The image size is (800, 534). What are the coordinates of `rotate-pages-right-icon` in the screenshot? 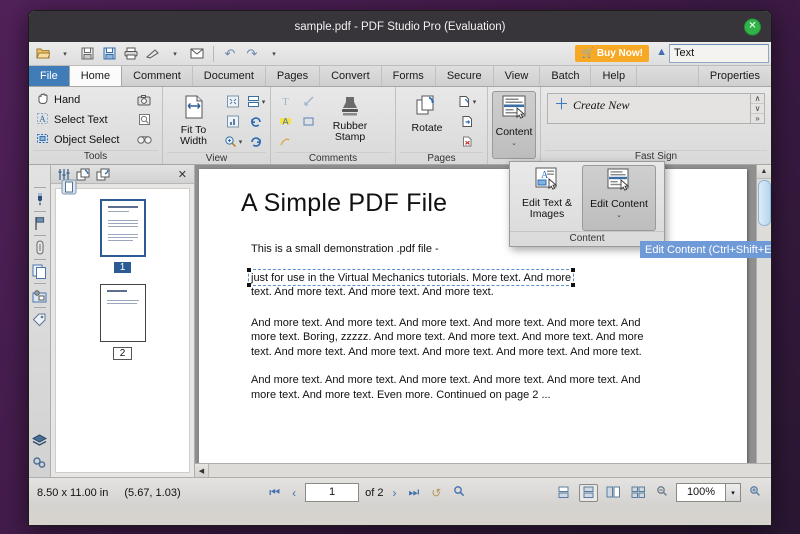 It's located at (103, 174).